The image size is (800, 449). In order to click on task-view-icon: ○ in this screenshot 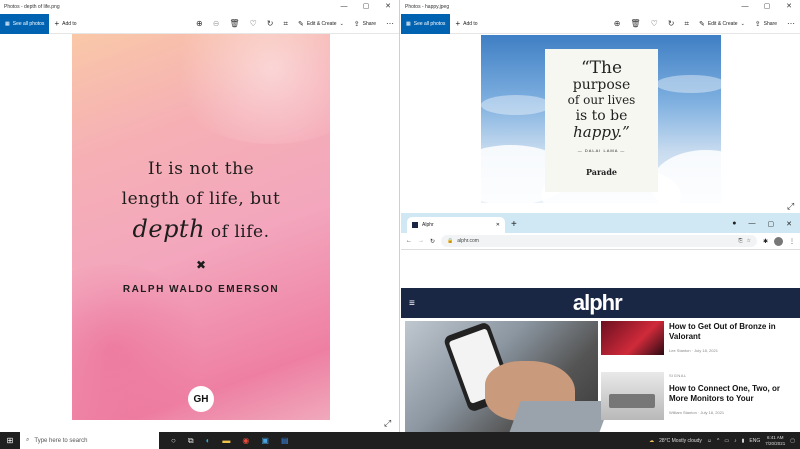, I will do `click(173, 441)`.